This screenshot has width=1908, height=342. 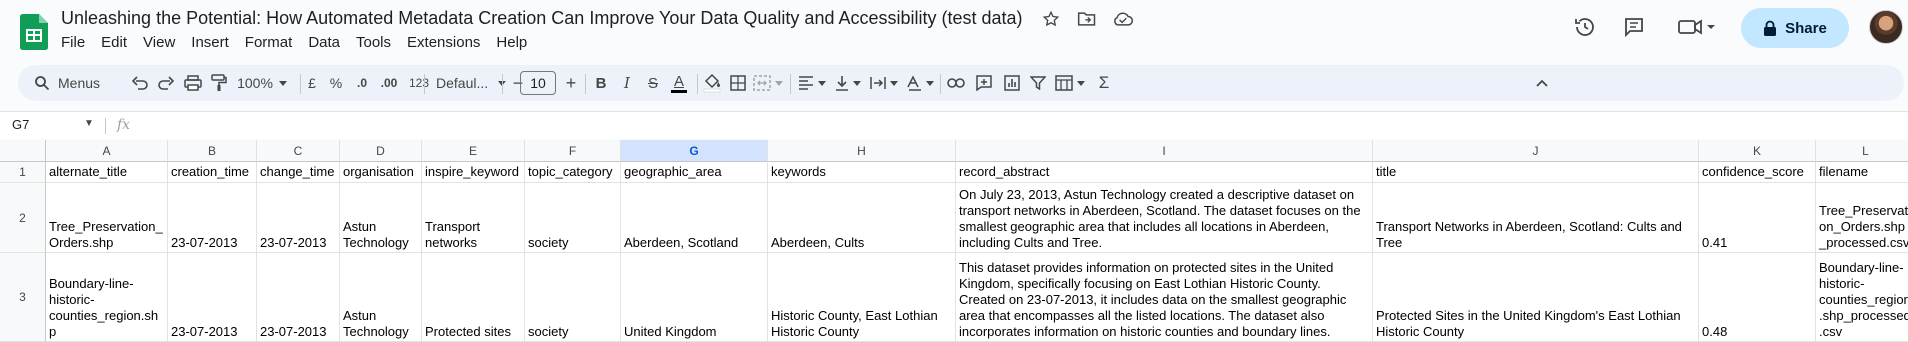 What do you see at coordinates (573, 172) in the screenshot?
I see `cell-f1: topic_category` at bounding box center [573, 172].